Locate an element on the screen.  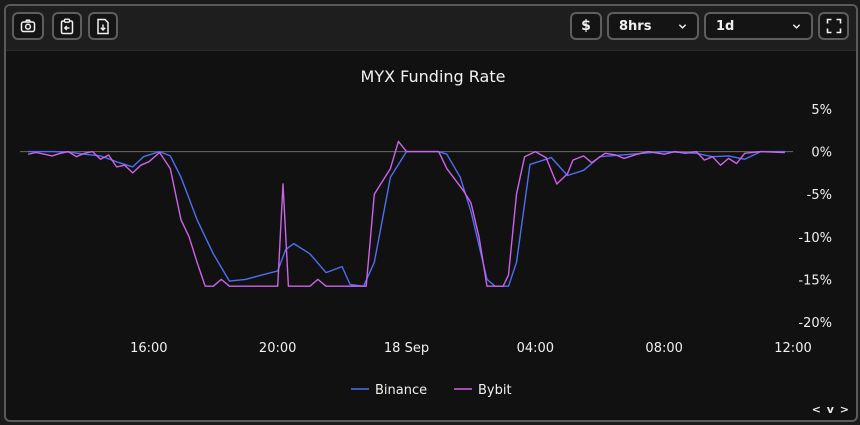
clipboard-copy-icon is located at coordinates (67, 26).